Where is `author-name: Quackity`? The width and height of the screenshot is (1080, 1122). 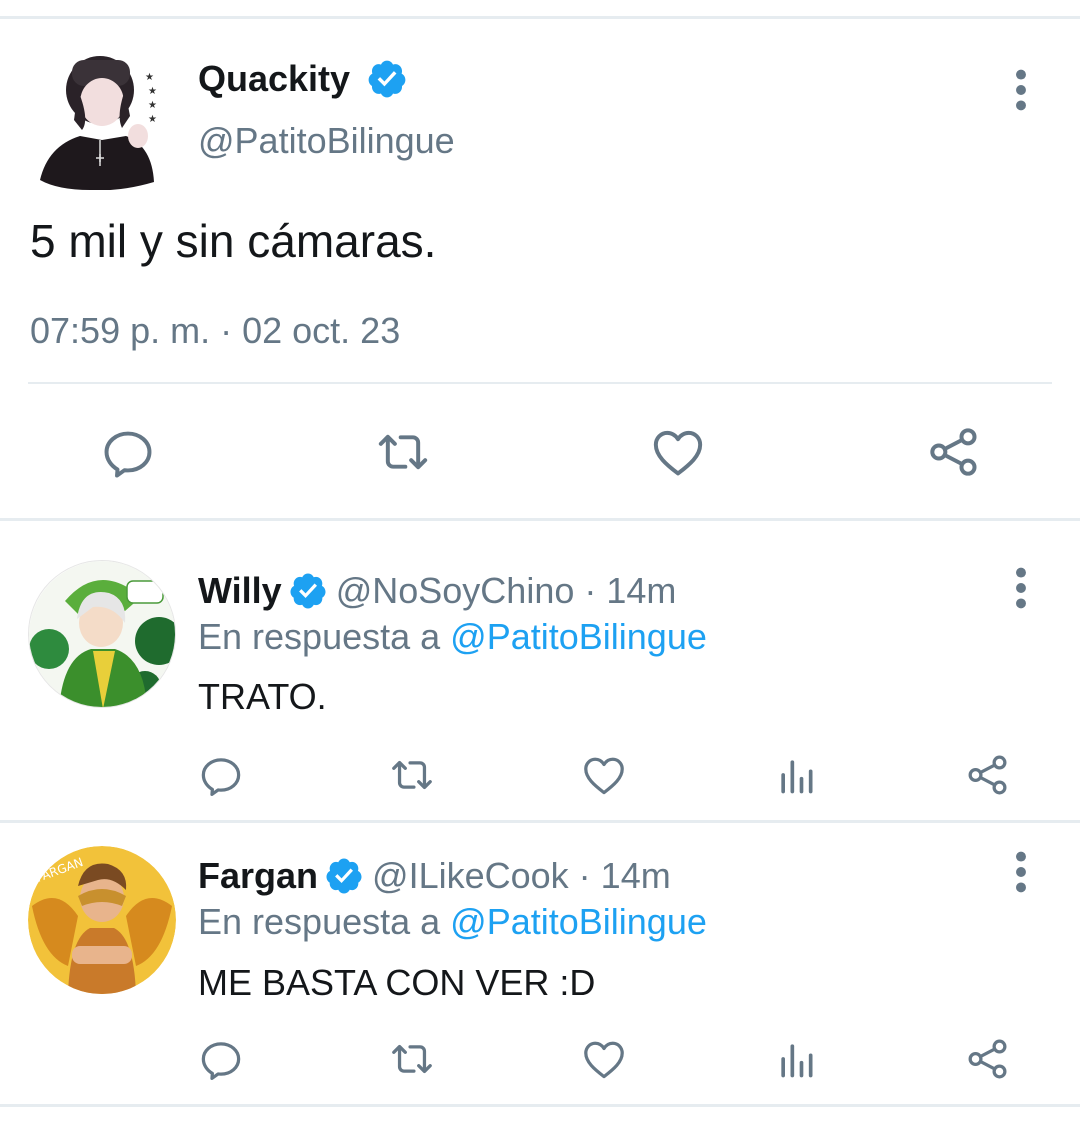
author-name: Quackity is located at coordinates (274, 79).